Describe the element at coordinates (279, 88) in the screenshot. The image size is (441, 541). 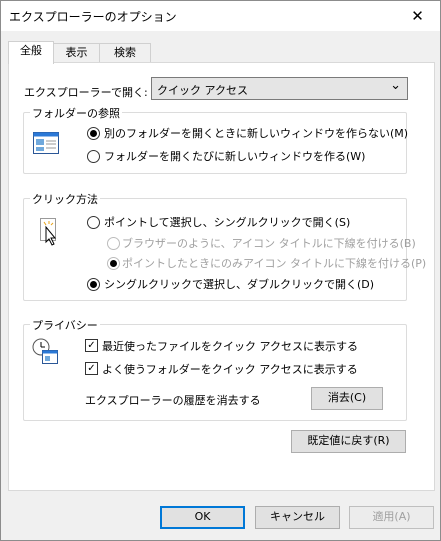
I see `open-explorer-dropdown: クイック アクセス ⌄` at that location.